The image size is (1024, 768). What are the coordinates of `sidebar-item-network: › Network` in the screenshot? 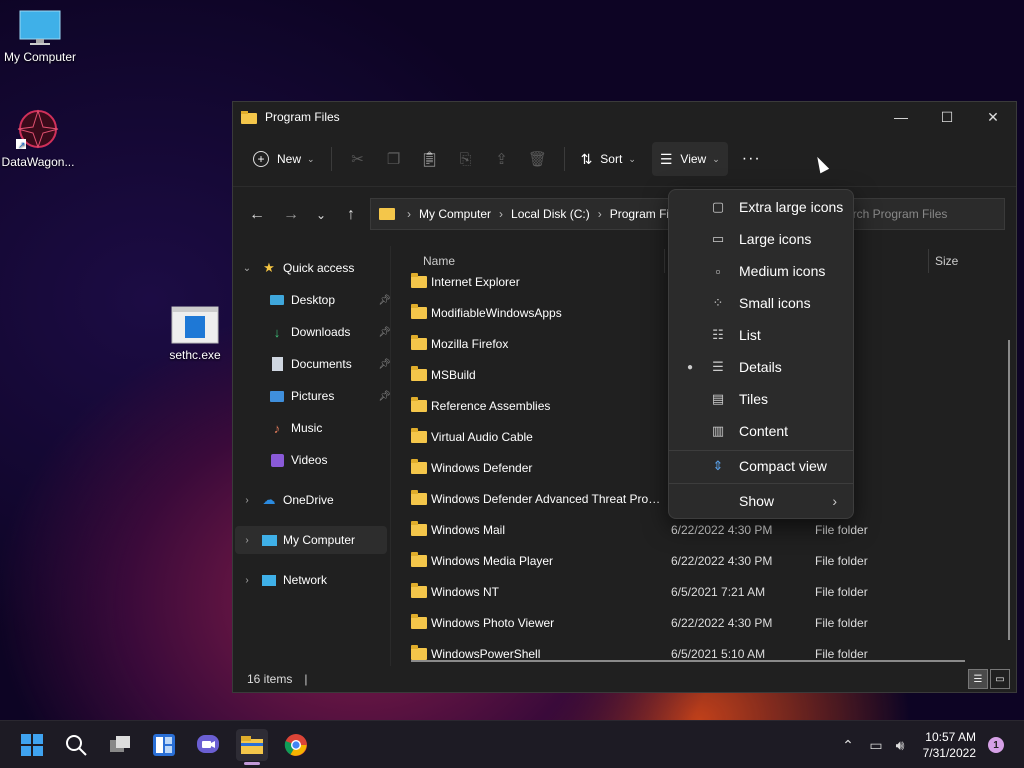 It's located at (313, 580).